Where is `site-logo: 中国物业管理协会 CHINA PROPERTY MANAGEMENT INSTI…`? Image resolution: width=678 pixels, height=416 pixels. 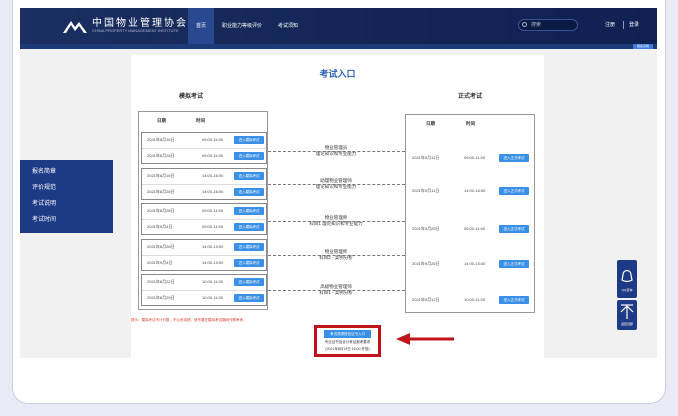
site-logo: 中国物业管理协会 CHINA PROPERTY MANAGEMENT INSTI… is located at coordinates (124, 26).